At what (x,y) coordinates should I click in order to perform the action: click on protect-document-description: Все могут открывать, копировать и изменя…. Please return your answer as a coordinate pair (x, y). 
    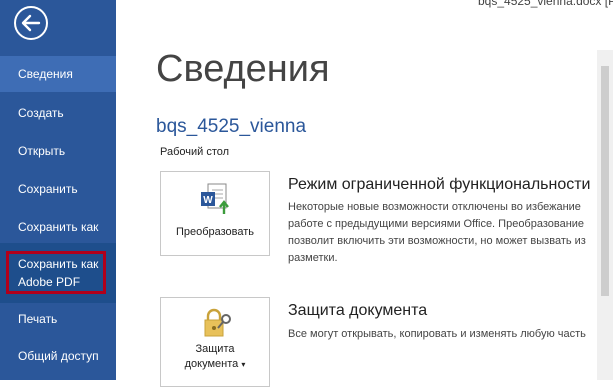
    Looking at the image, I should click on (450, 334).